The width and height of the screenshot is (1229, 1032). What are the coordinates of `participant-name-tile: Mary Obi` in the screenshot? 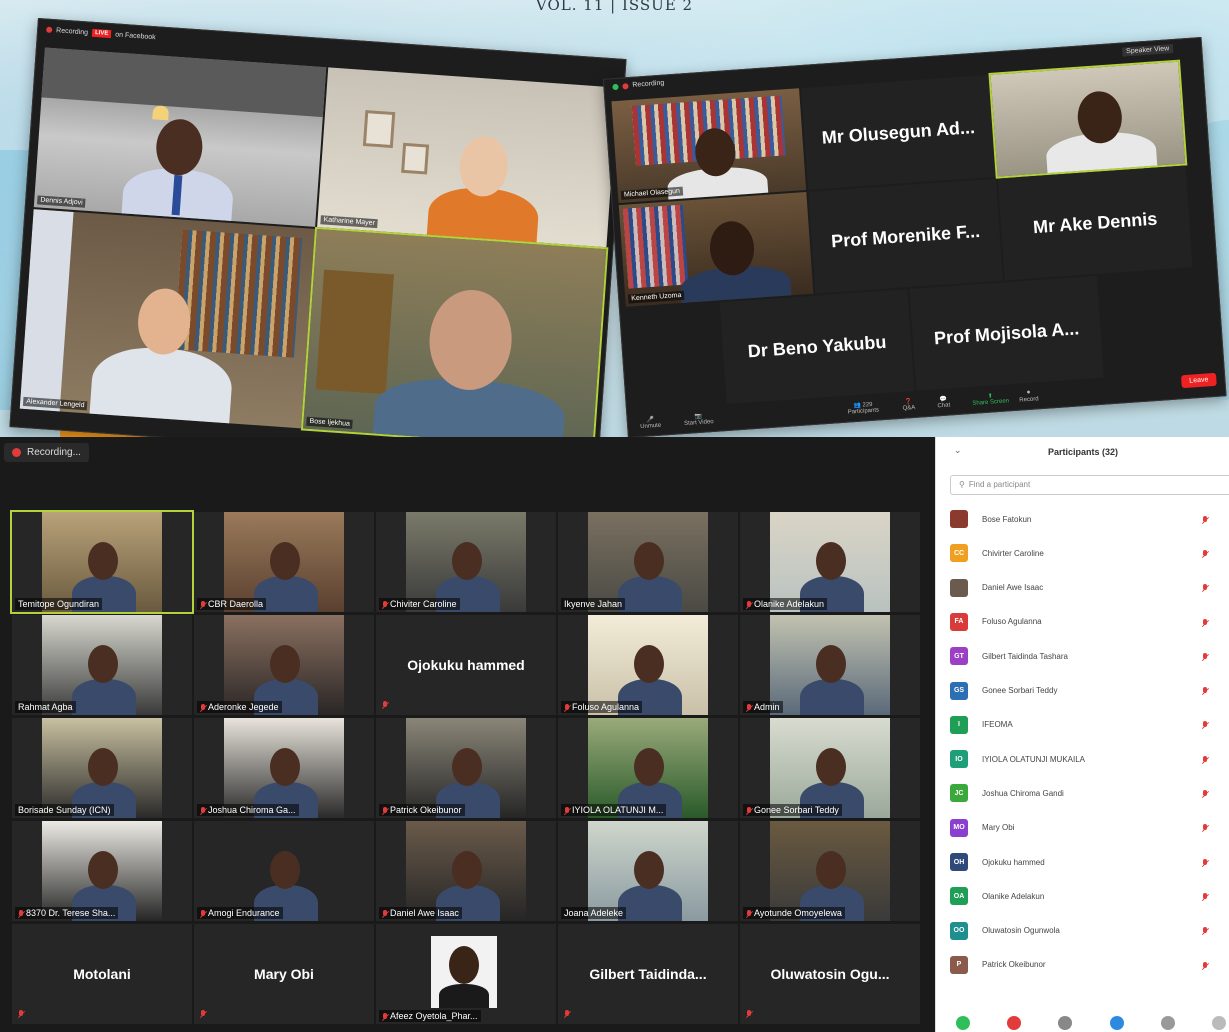 It's located at (284, 974).